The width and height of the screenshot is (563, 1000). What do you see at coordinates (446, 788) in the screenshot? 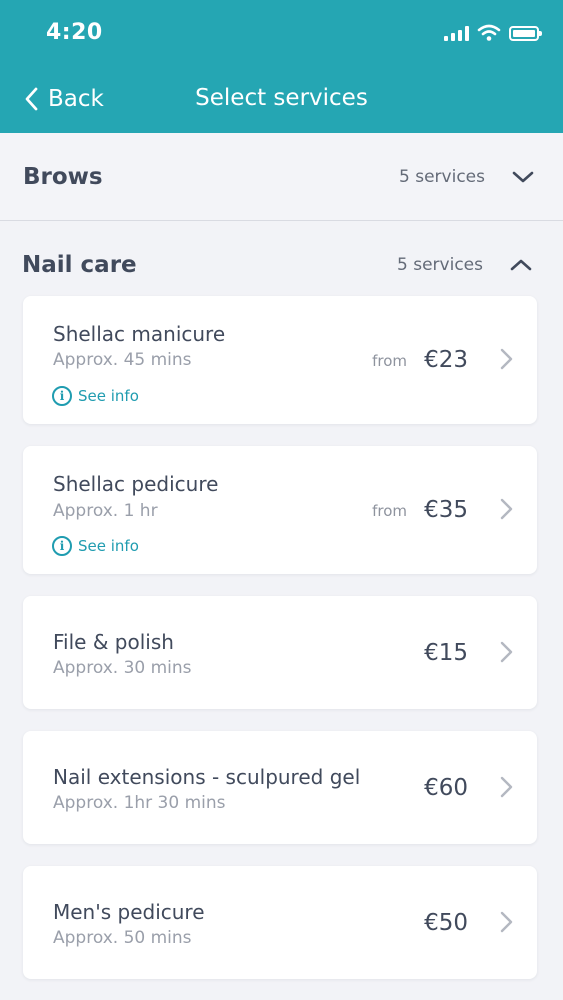
I see `service-price: €60` at bounding box center [446, 788].